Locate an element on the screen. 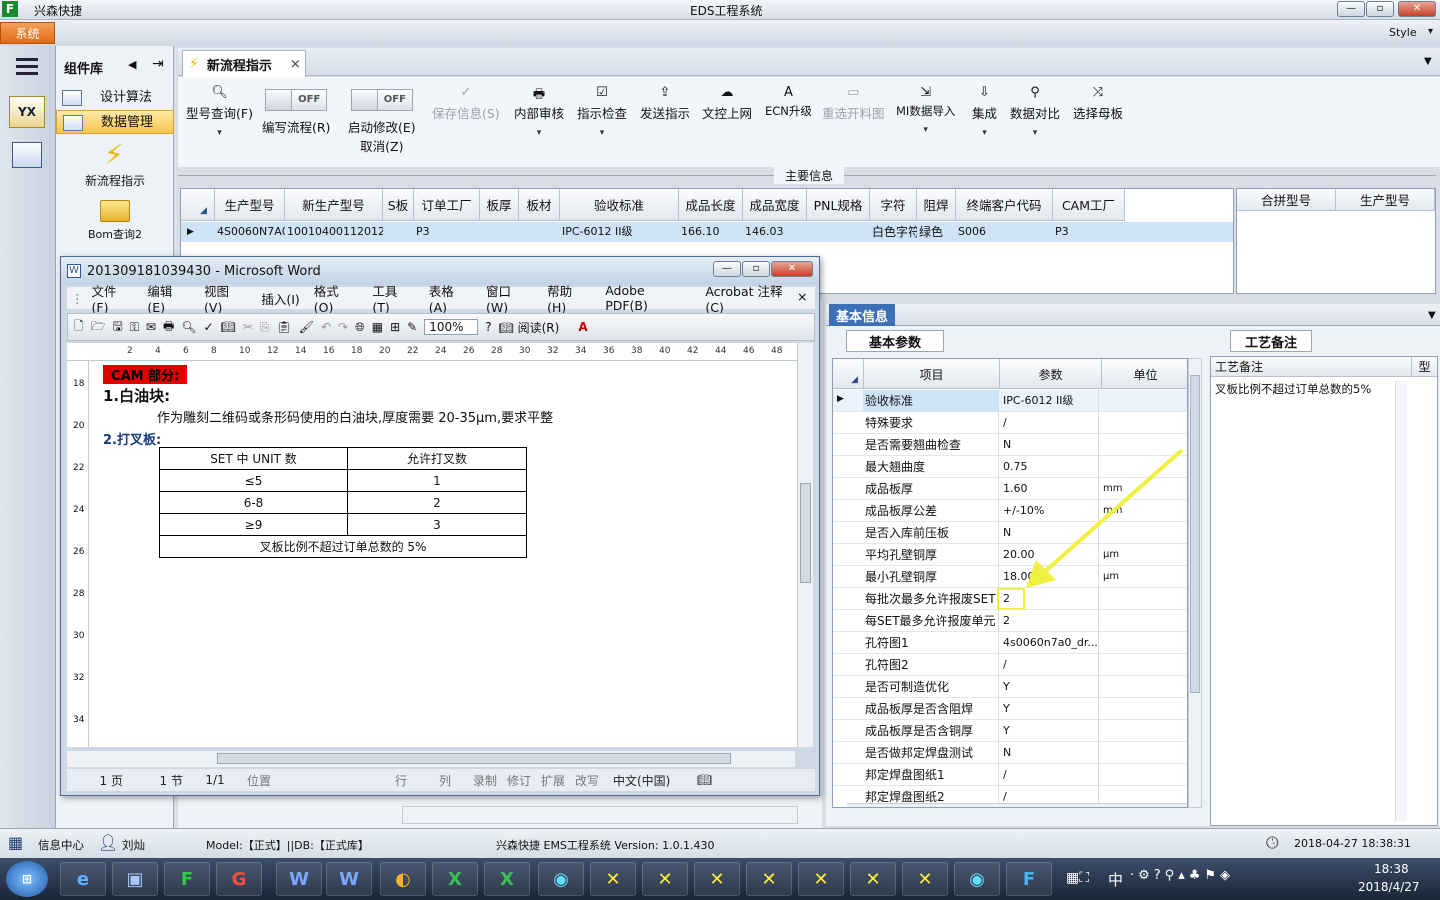 The image size is (1440, 900). menu-edit: 编辑(E) is located at coordinates (168, 298).